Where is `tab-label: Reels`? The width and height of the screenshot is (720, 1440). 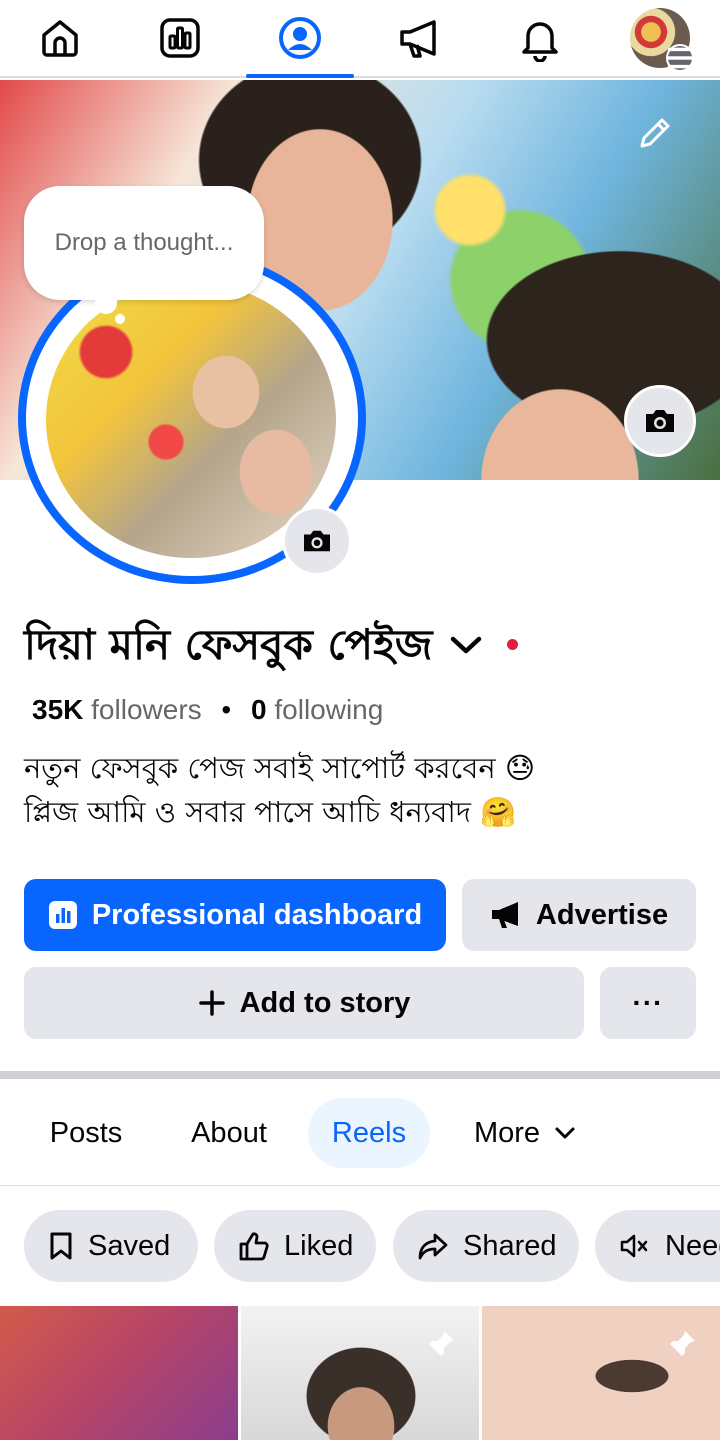 tab-label: Reels is located at coordinates (369, 1132).